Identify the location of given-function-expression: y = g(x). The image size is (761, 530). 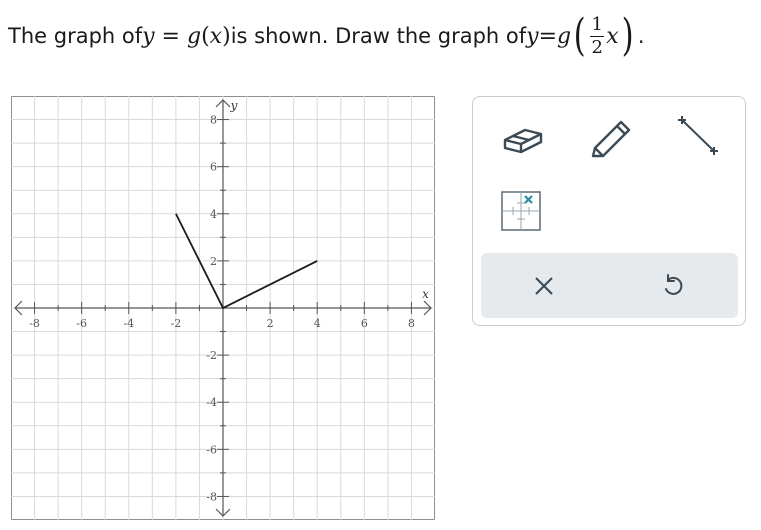
(186, 36).